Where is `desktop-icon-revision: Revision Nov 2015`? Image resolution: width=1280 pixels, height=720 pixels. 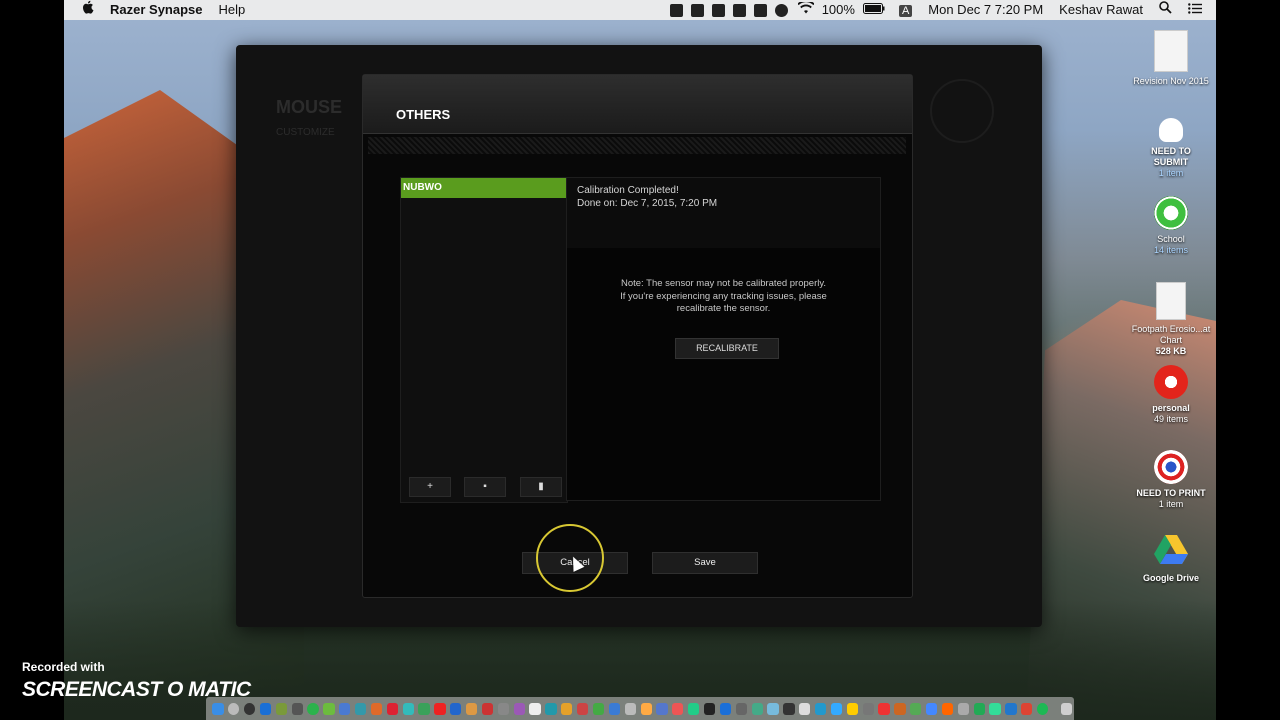
desktop-icon-revision: Revision Nov 2015 is located at coordinates (1171, 58).